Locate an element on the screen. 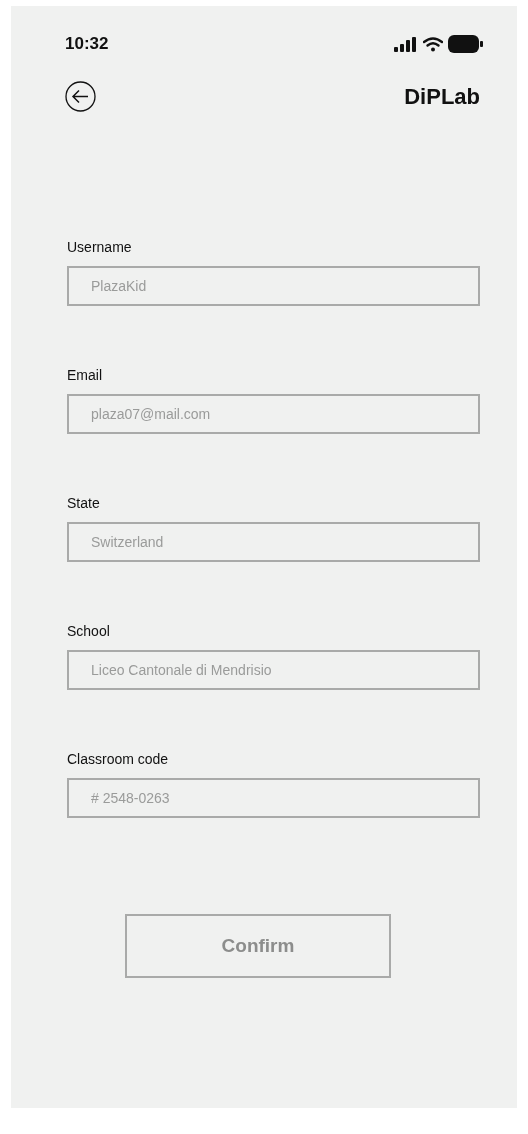 This screenshot has width=528, height=1134. confirm-button: Confirm is located at coordinates (258, 946).